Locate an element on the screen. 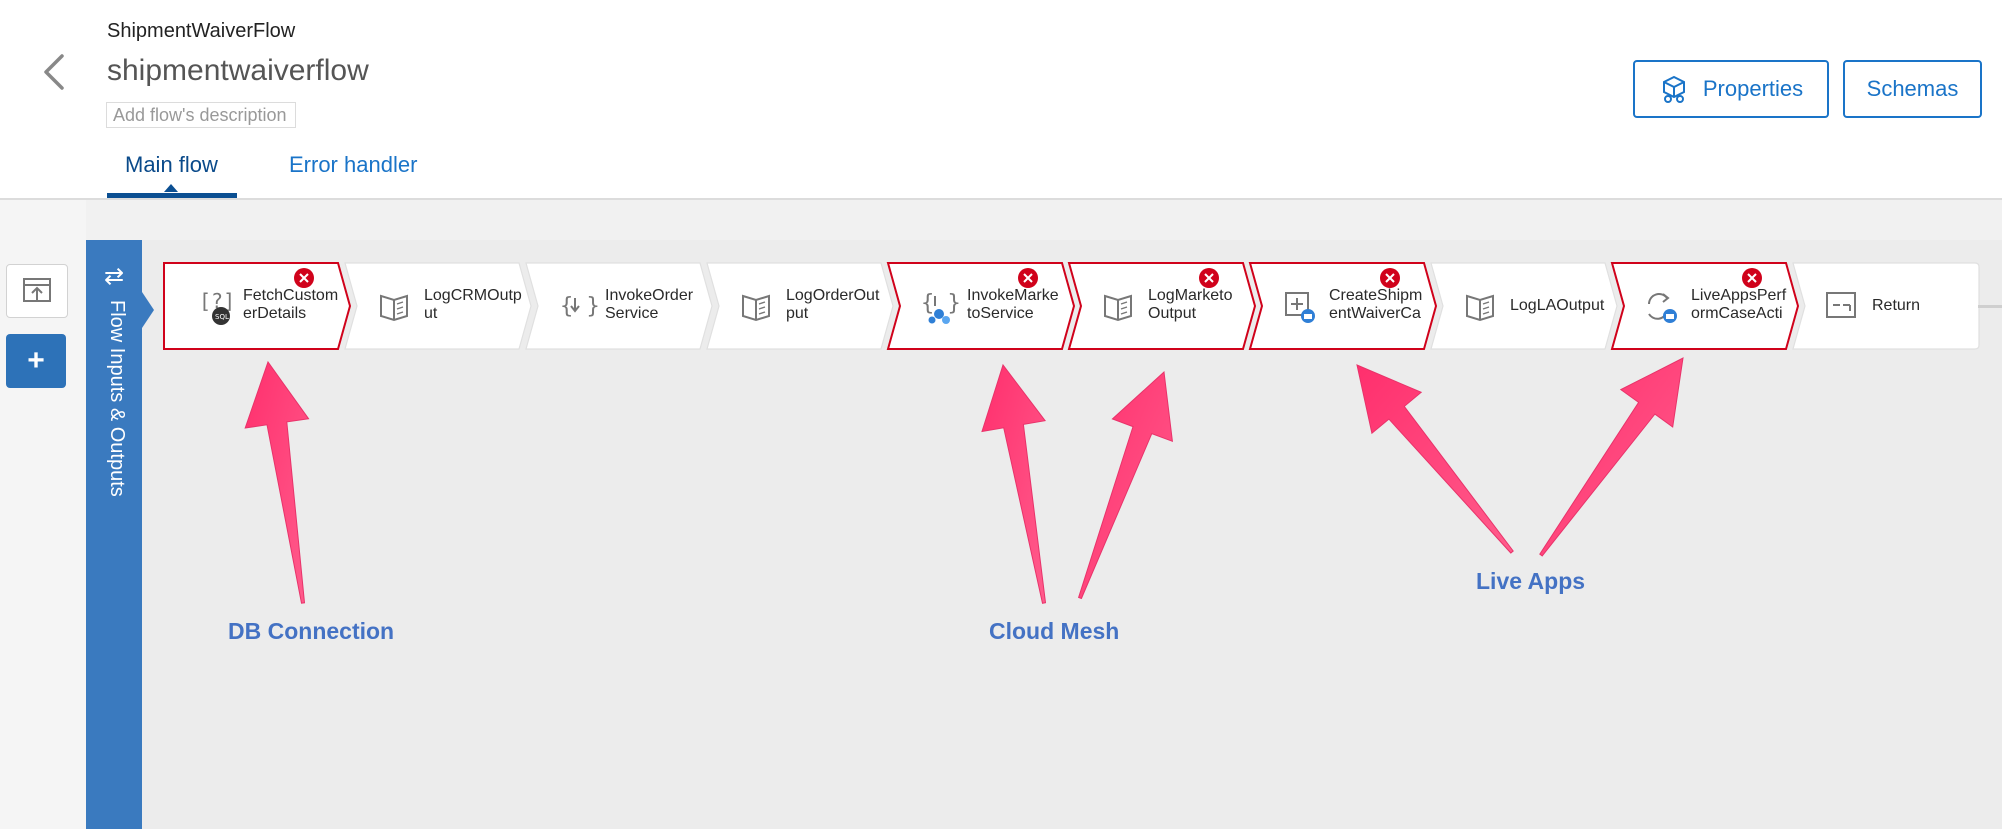 The image size is (2002, 829). flow-step-label: InvokeOrder Service is located at coordinates (649, 305).